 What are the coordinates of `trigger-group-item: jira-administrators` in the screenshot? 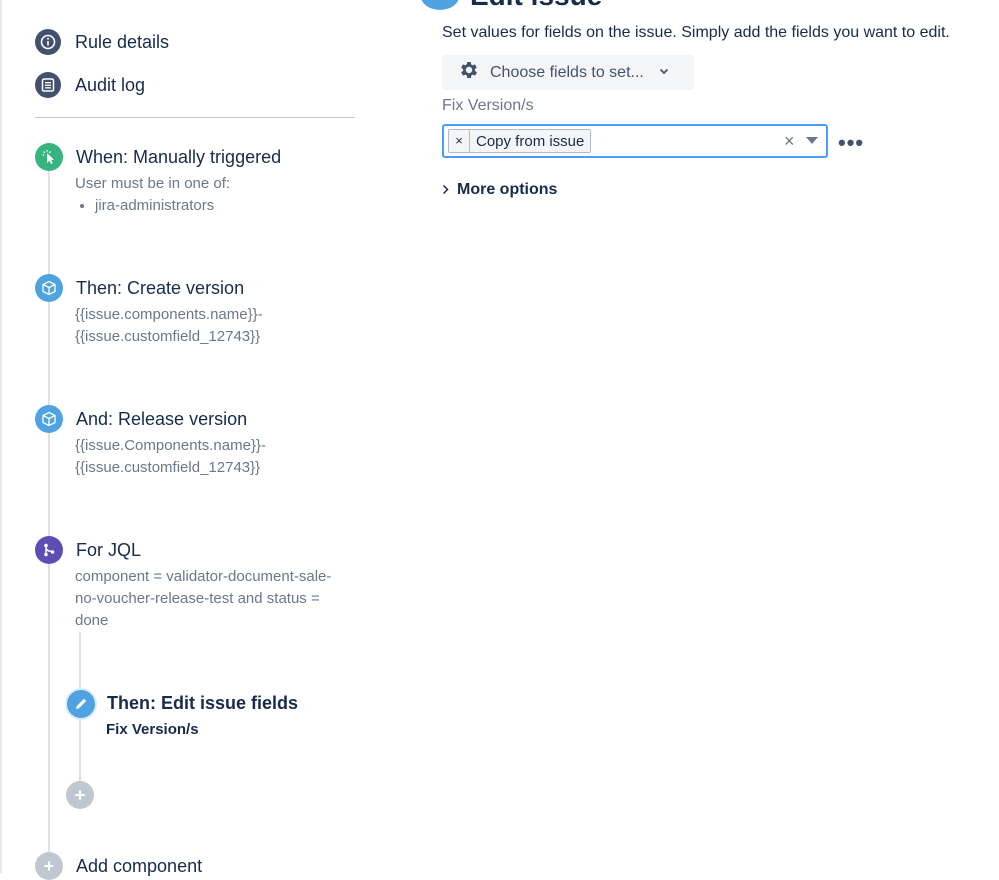 It's located at (162, 206).